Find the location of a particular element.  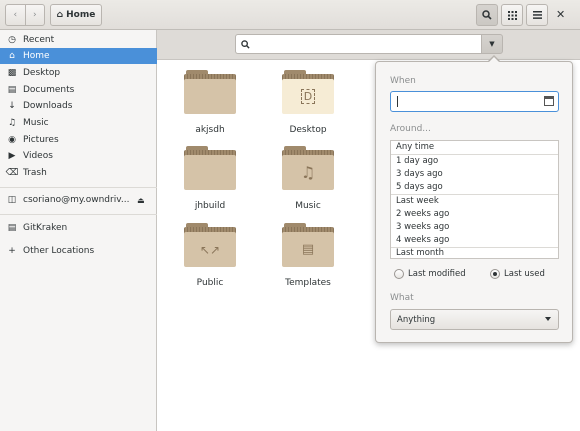

clock-icon: ◷ is located at coordinates (12, 39).